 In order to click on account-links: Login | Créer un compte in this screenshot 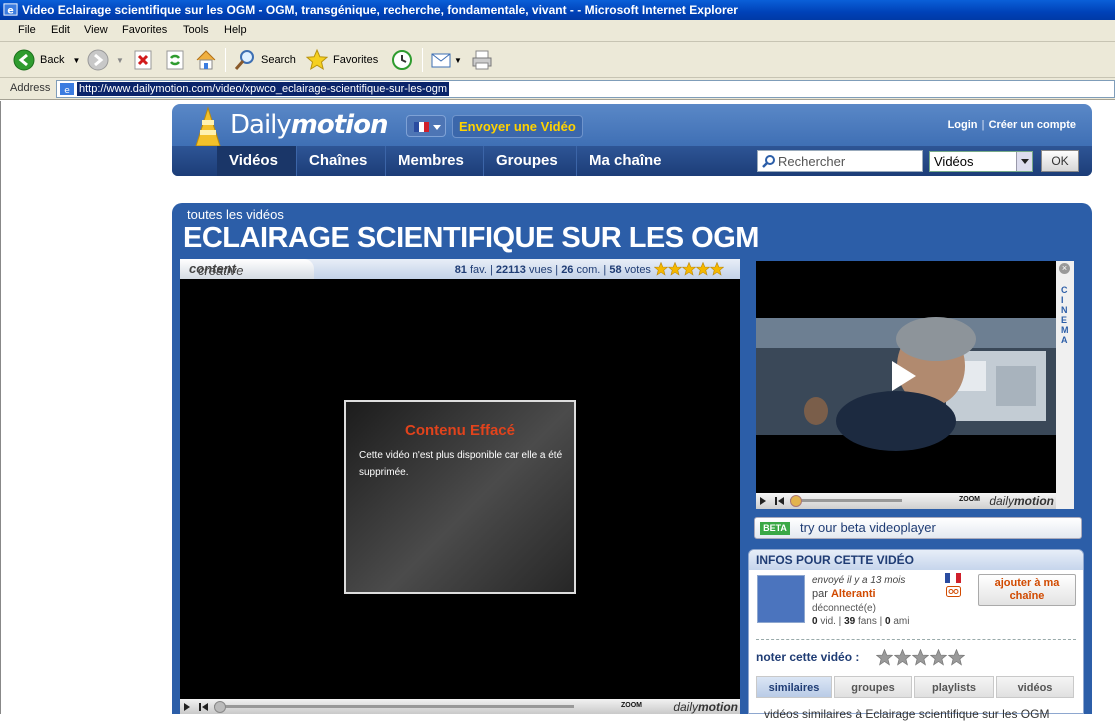, I will do `click(1011, 125)`.